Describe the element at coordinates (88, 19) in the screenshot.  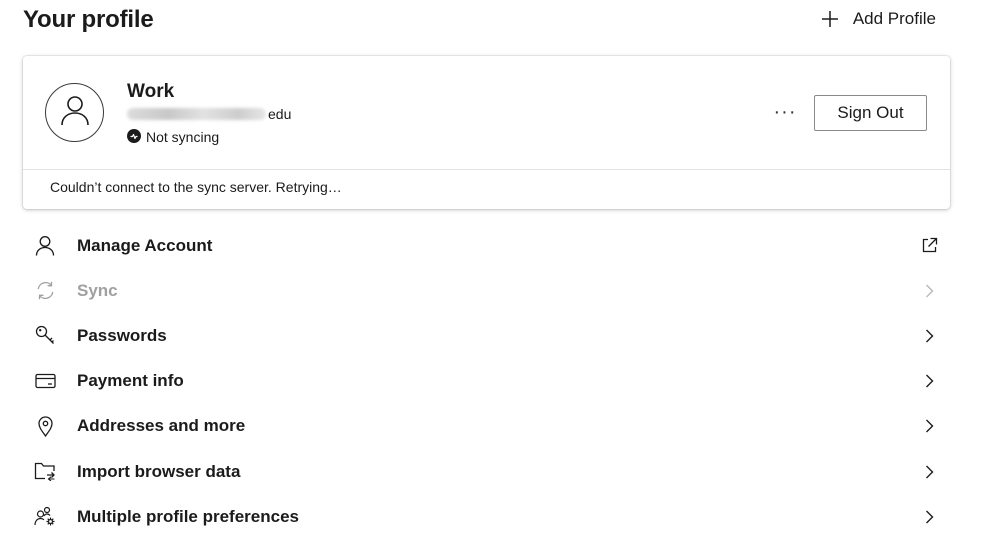
I see `page-title: Your profile` at that location.